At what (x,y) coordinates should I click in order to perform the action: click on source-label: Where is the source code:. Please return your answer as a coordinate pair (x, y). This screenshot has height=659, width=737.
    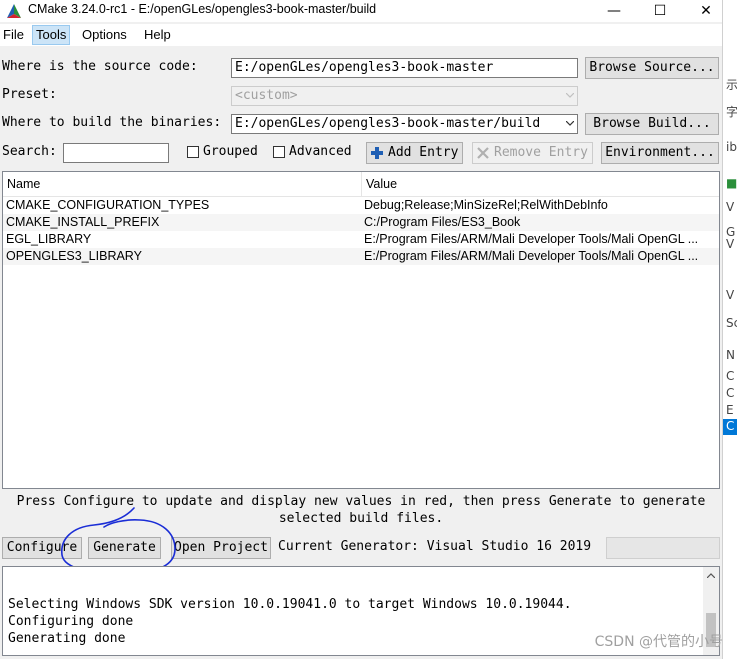
    Looking at the image, I should click on (100, 66).